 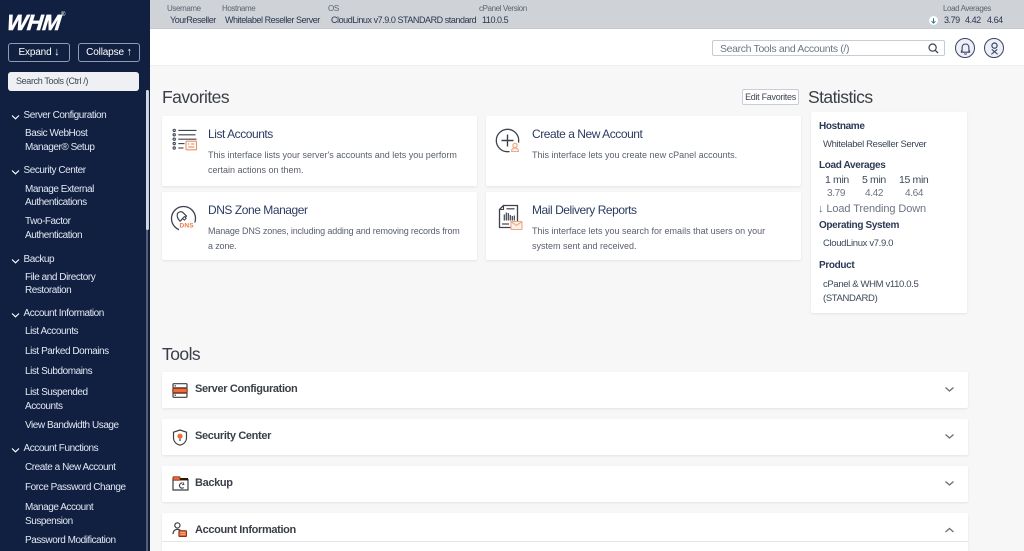 What do you see at coordinates (187, 226) in the screenshot?
I see `svg-text: DNS` at bounding box center [187, 226].